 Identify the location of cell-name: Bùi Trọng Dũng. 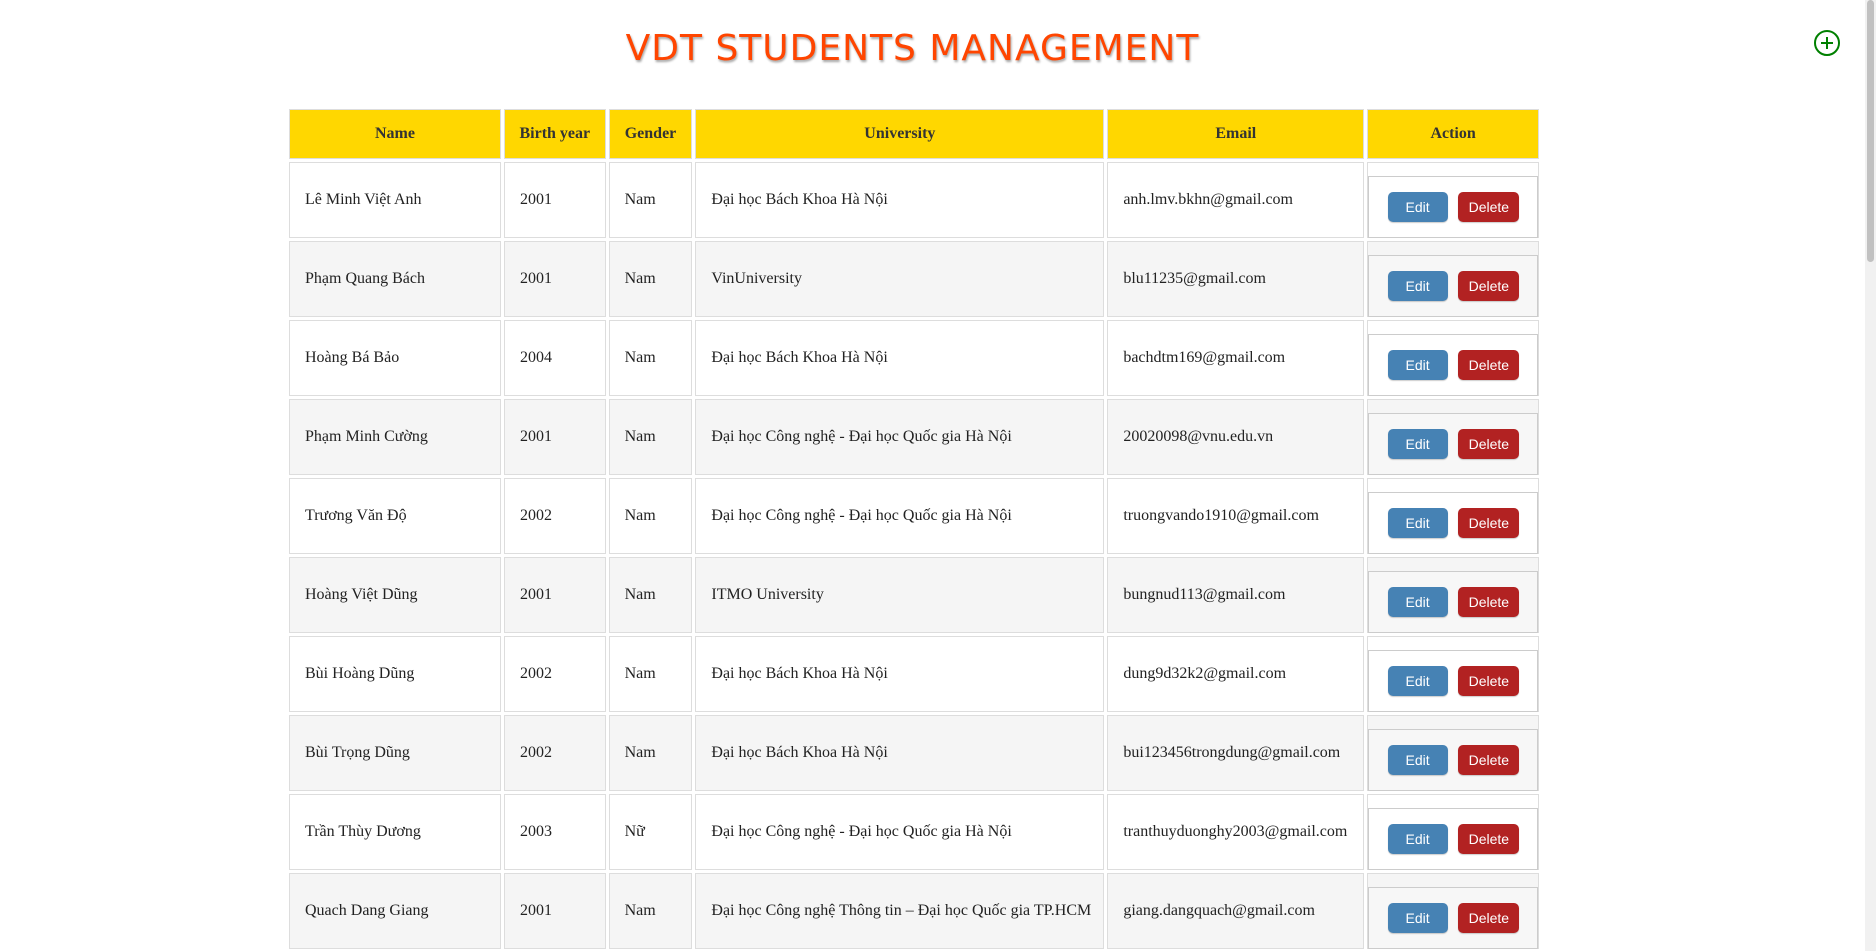
(395, 753).